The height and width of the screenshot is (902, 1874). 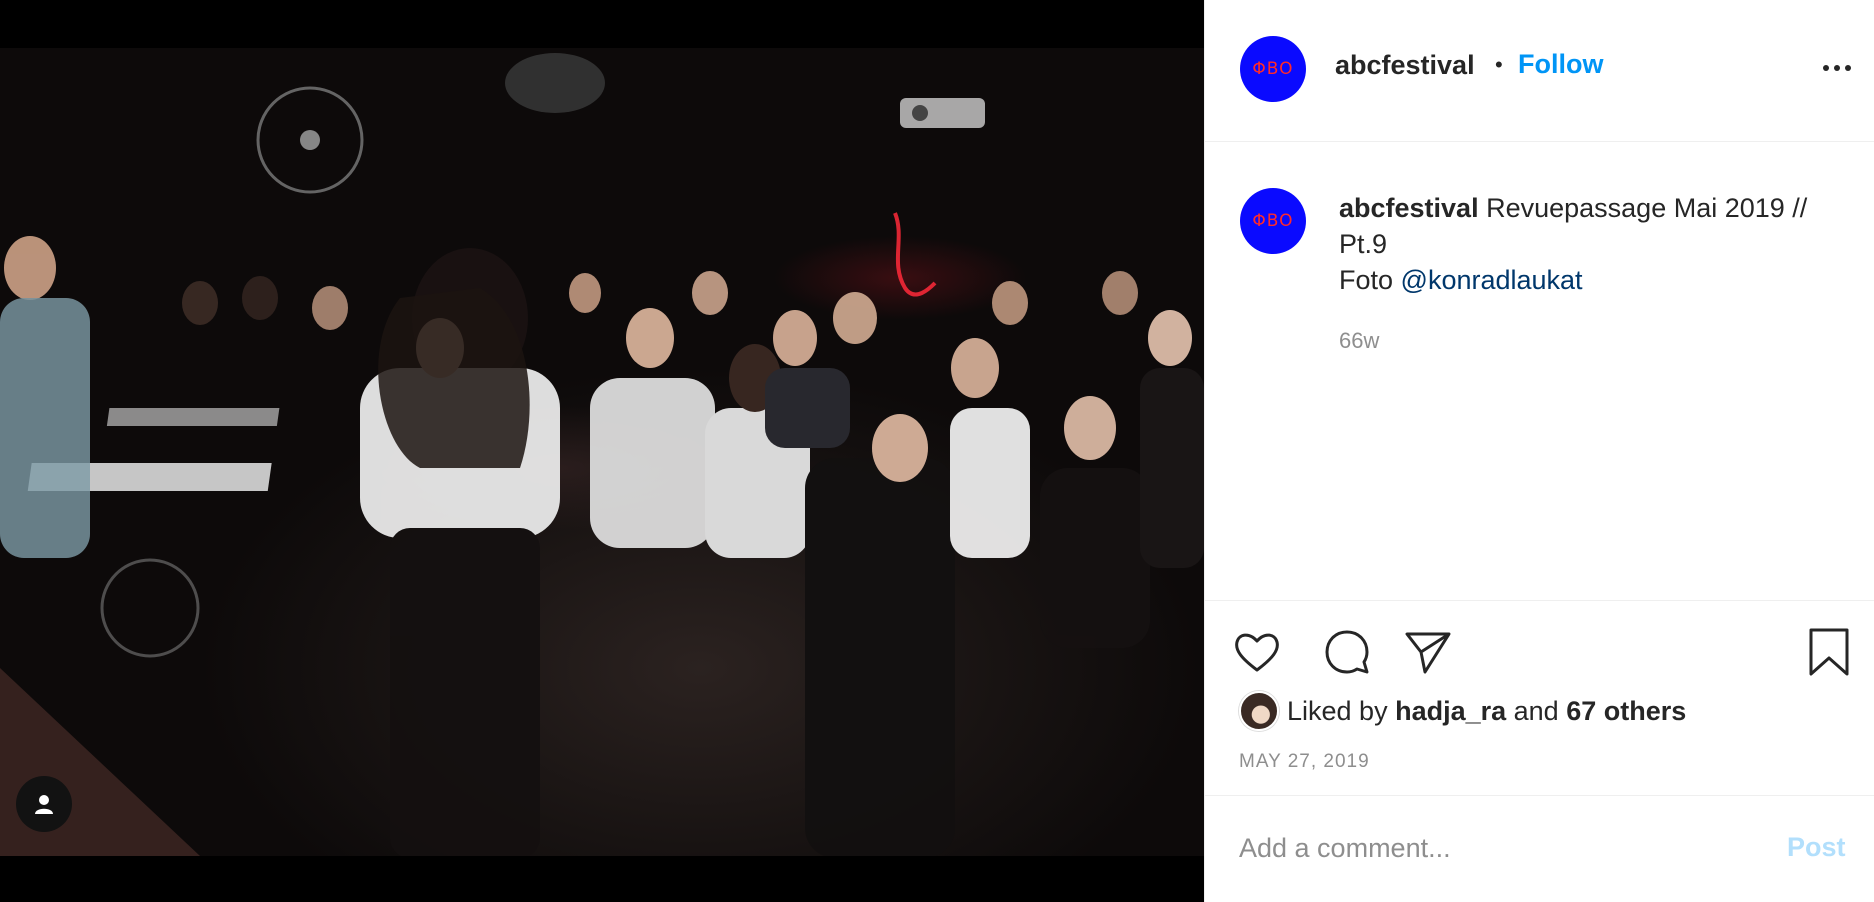 I want to click on author-avatar-logo: ΦBO, so click(x=1273, y=69).